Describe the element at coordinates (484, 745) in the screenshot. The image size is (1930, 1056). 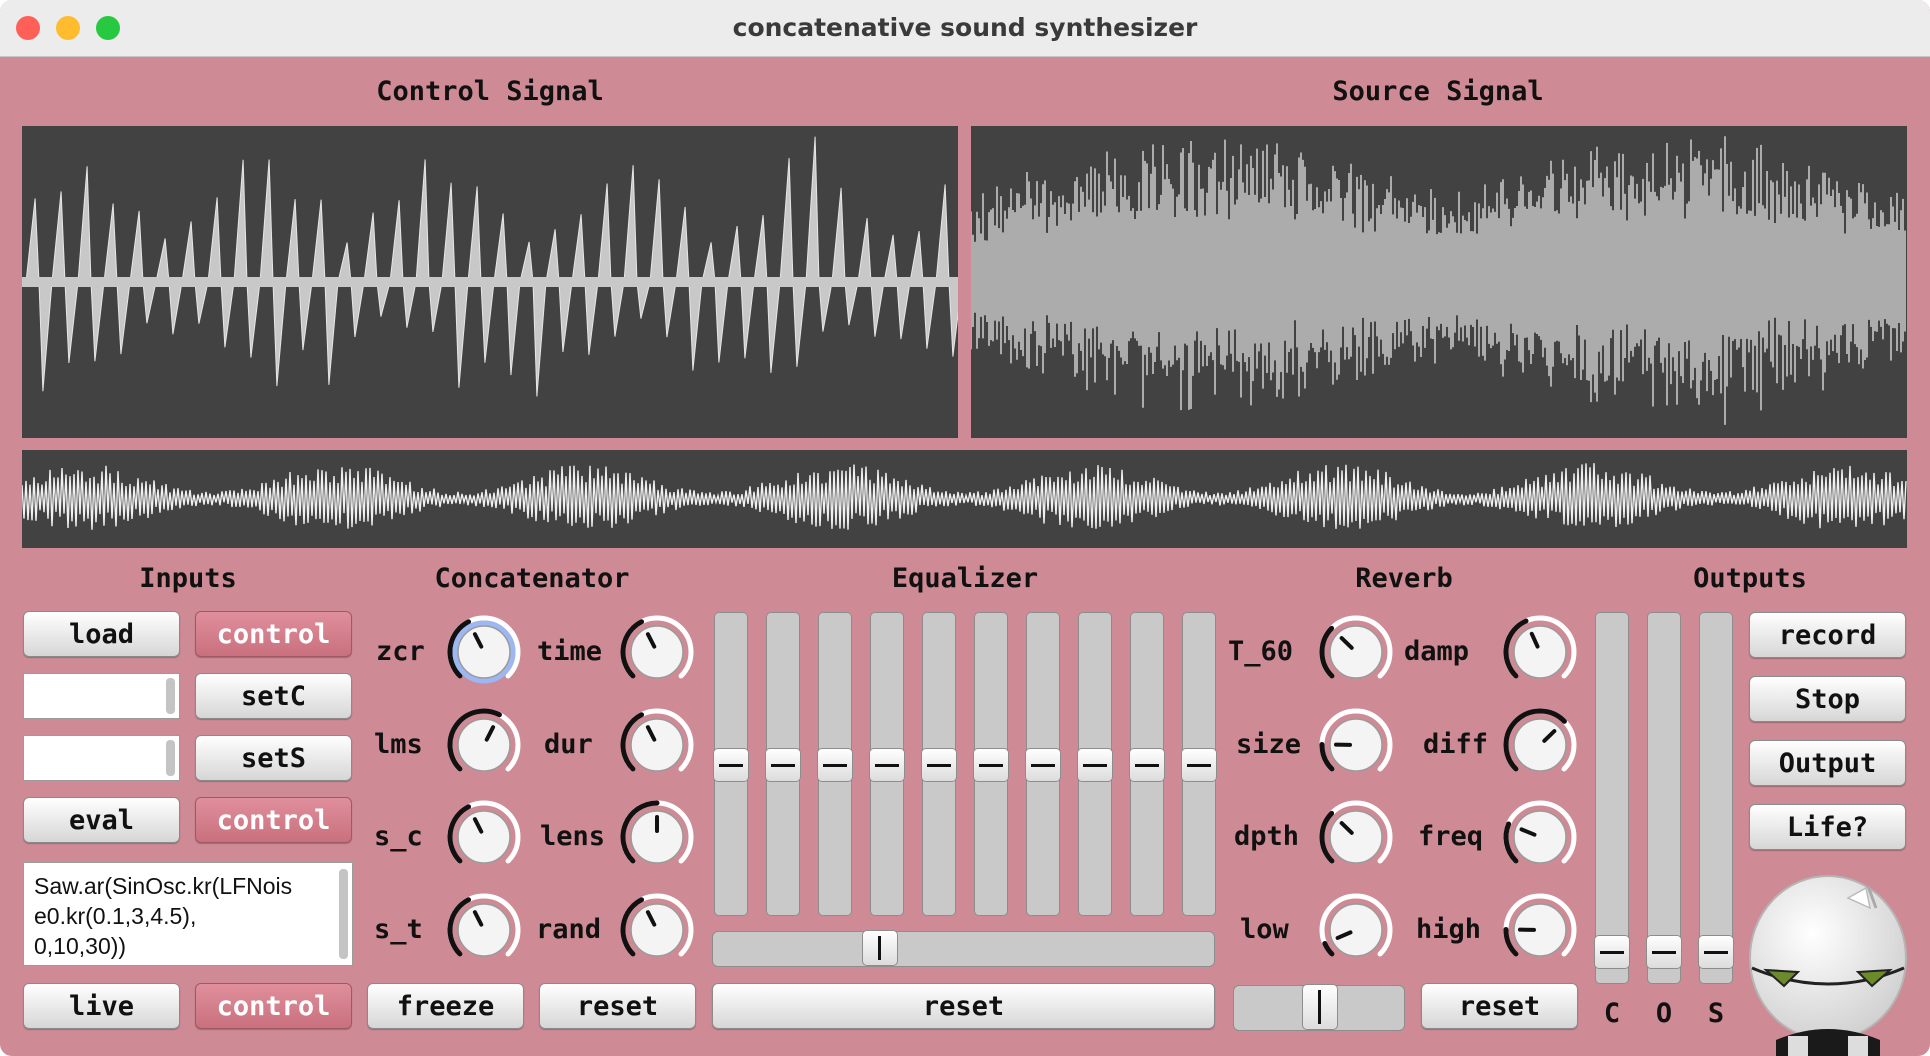
I see `lms-knob` at that location.